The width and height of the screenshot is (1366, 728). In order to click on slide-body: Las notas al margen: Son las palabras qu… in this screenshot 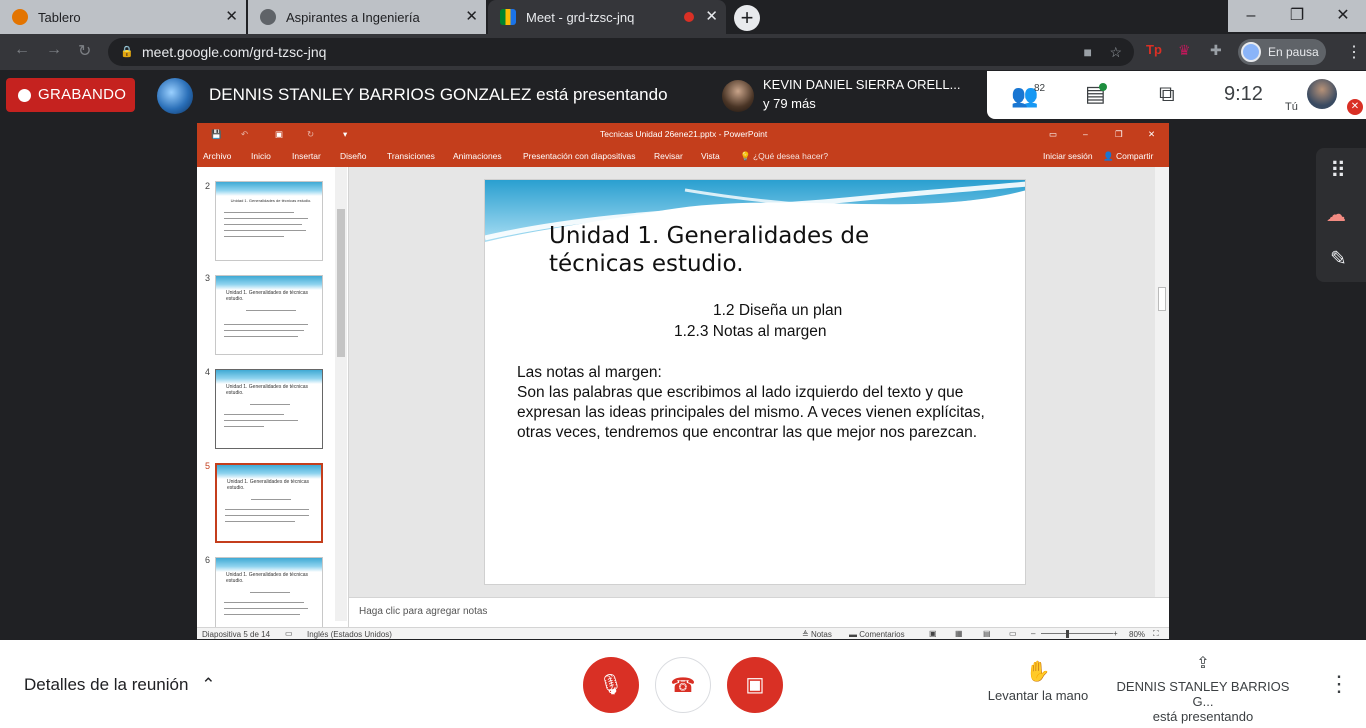, I will do `click(762, 403)`.